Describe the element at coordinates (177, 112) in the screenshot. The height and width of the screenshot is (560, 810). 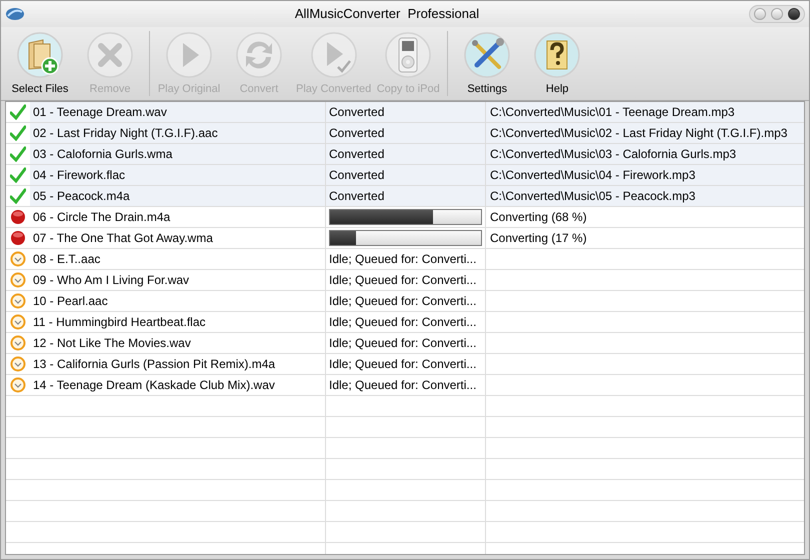
I see `table-cell: 01 - Teenage Dream.wav` at that location.